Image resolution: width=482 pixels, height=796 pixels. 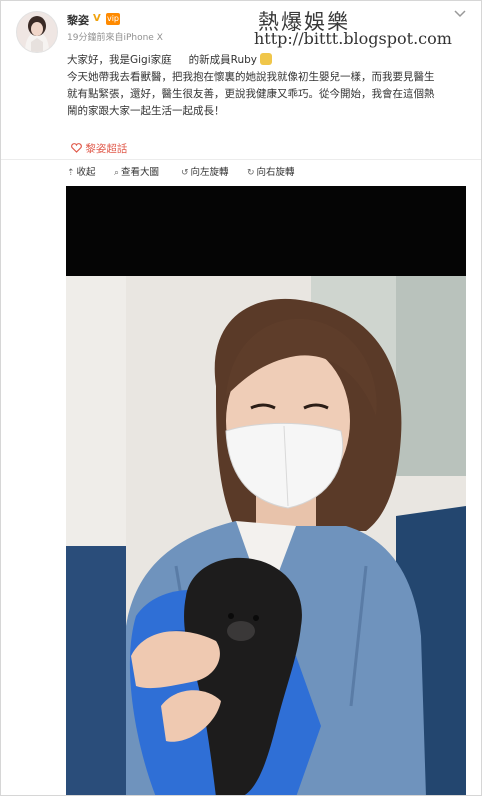 What do you see at coordinates (76, 148) in the screenshot?
I see `supertopic-icon` at bounding box center [76, 148].